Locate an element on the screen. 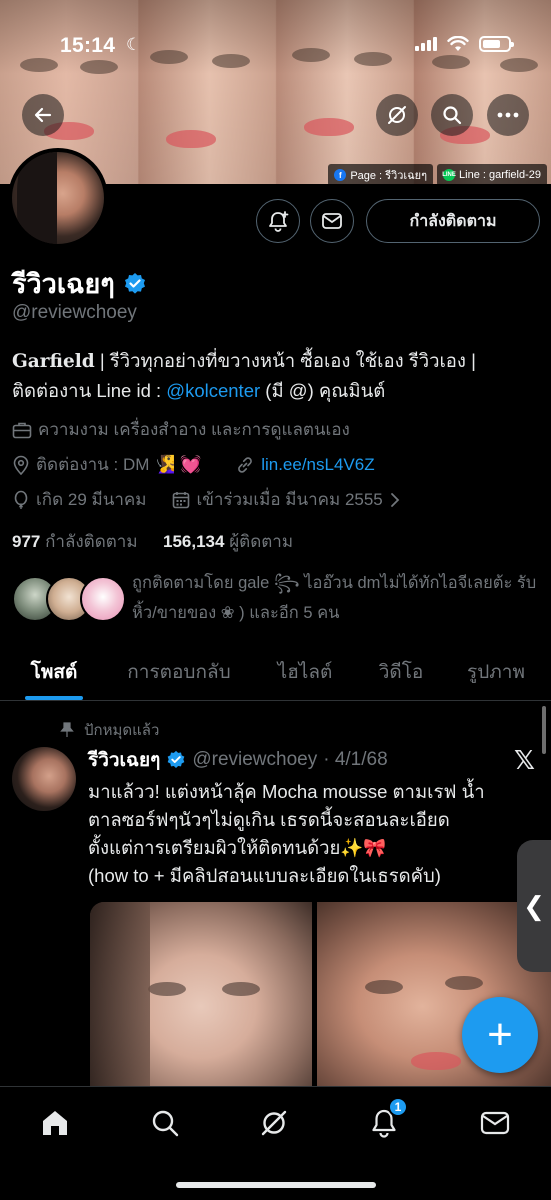 This screenshot has height=1200, width=551. status-time: 15:14 is located at coordinates (88, 45).